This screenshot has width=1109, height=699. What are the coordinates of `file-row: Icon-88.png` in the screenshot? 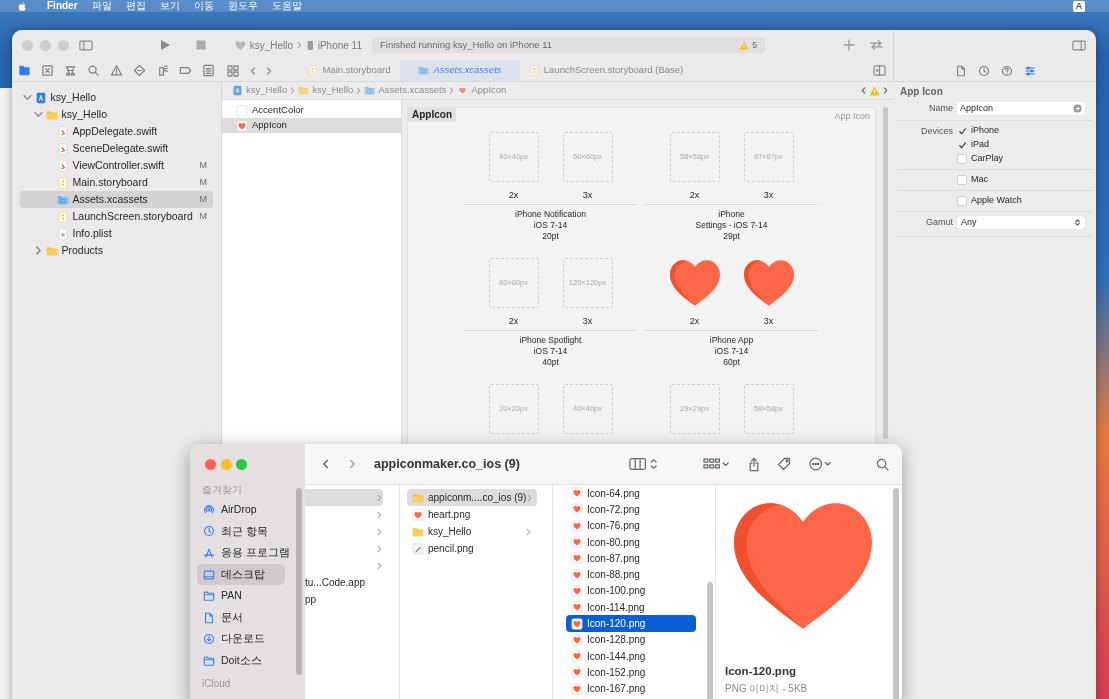 It's located at (631, 574).